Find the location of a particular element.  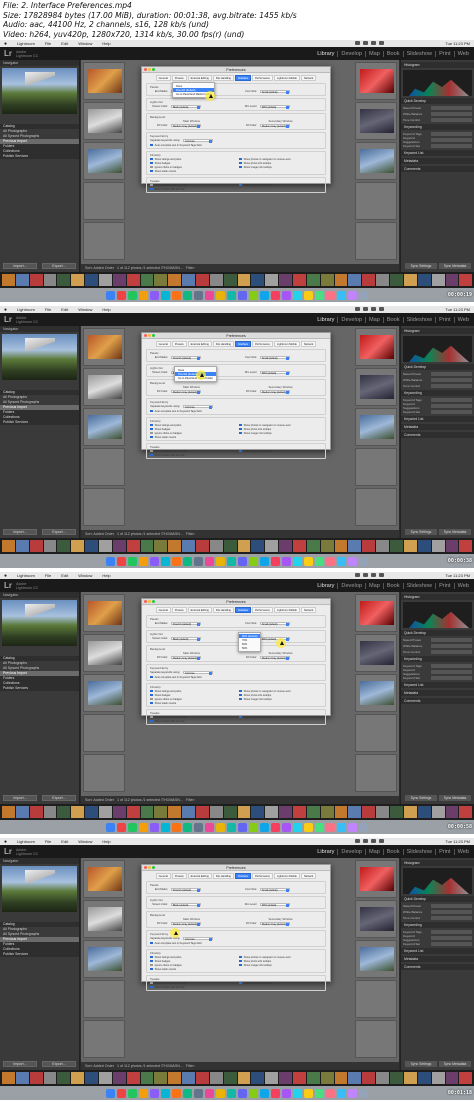

tab-external-editing: External Editing is located at coordinates (199, 344).